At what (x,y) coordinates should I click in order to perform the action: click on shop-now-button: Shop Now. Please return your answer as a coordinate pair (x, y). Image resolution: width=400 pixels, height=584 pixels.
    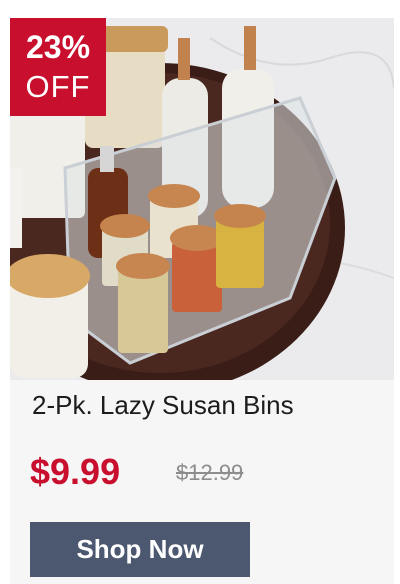
    Looking at the image, I should click on (140, 549).